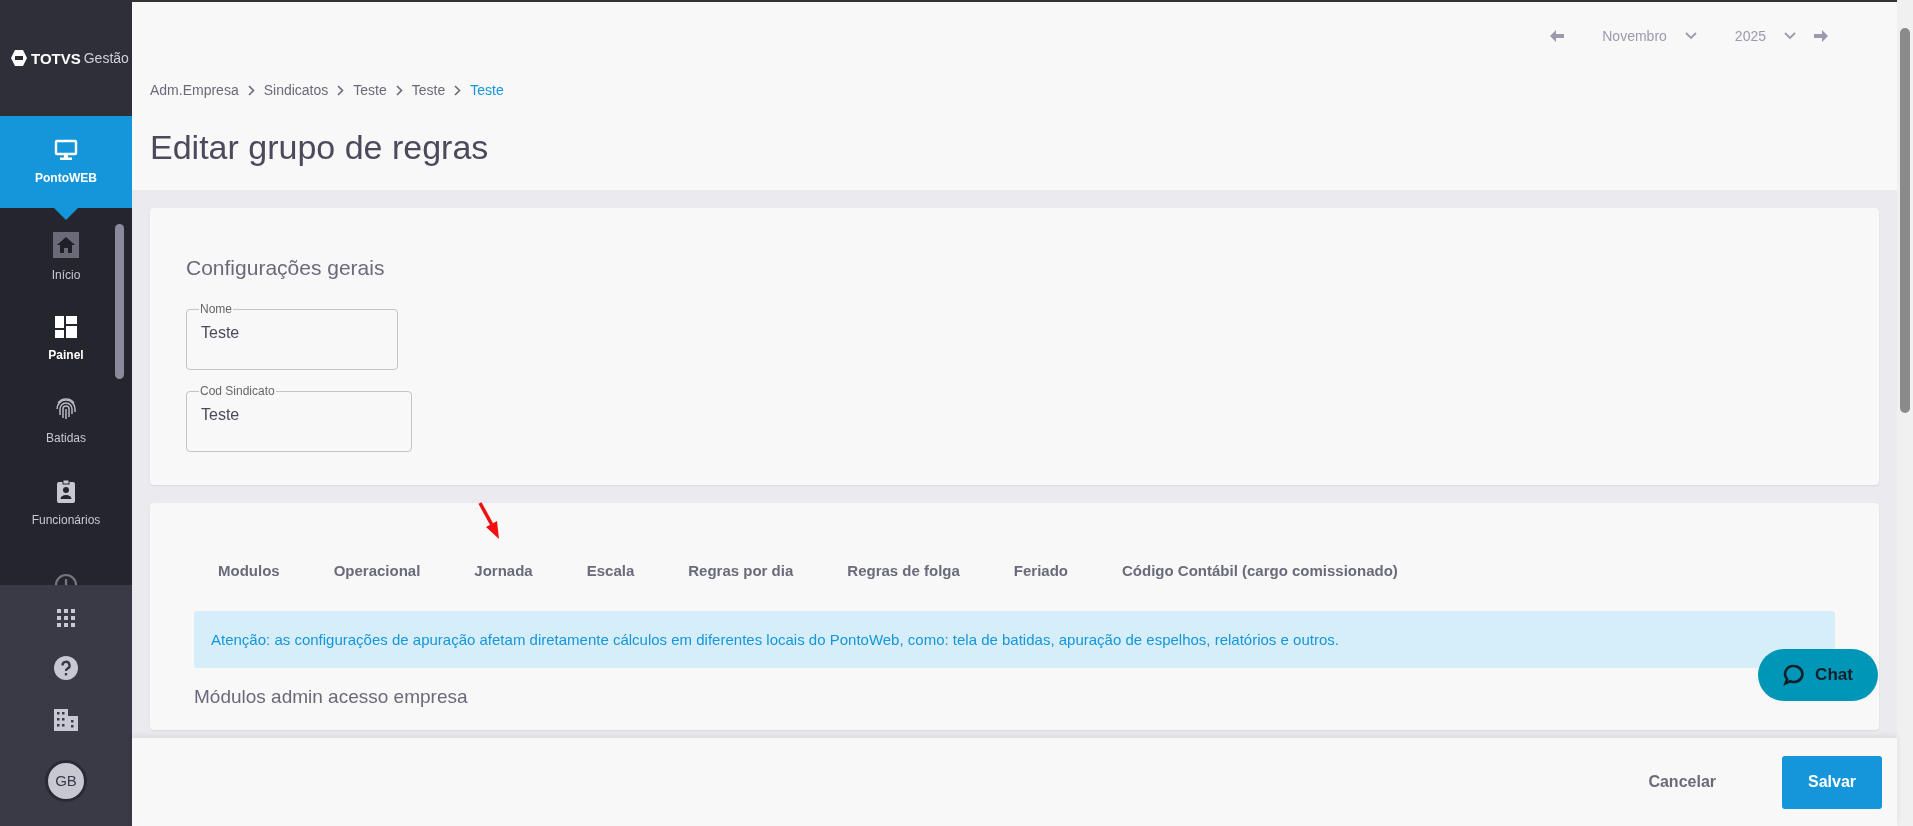 The height and width of the screenshot is (826, 1913). Describe the element at coordinates (1682, 782) in the screenshot. I see `cancel-button: Cancelar` at that location.